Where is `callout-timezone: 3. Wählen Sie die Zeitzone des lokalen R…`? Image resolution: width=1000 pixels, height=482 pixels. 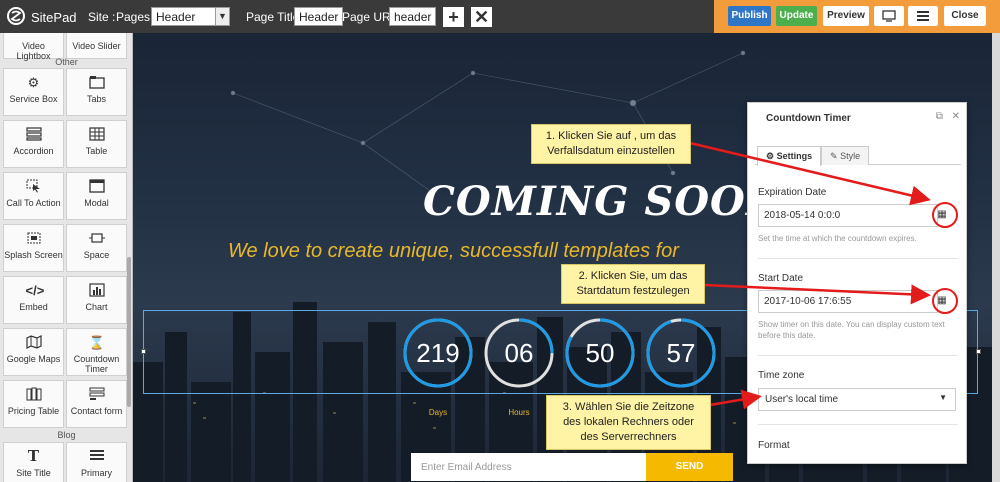
callout-timezone: 3. Wählen Sie die Zeitzone des lokalen R… is located at coordinates (628, 422).